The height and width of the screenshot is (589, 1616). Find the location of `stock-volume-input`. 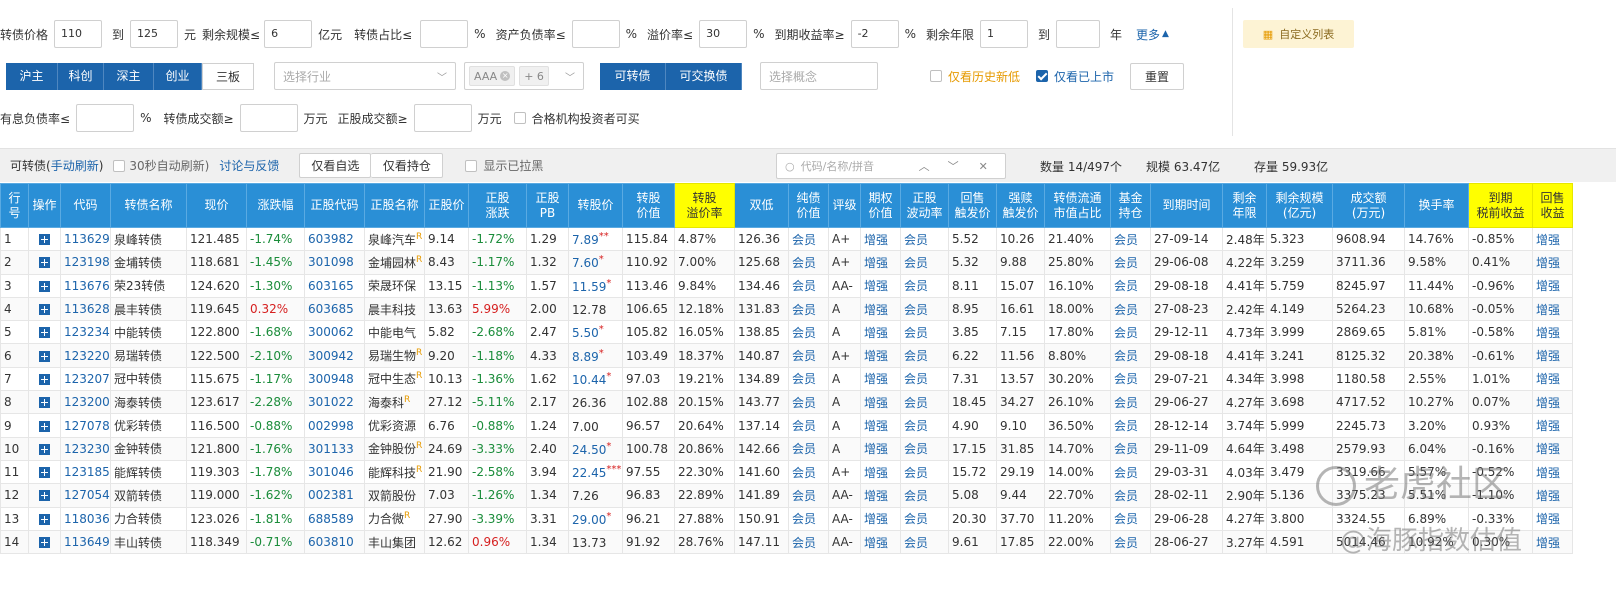

stock-volume-input is located at coordinates (442, 118).